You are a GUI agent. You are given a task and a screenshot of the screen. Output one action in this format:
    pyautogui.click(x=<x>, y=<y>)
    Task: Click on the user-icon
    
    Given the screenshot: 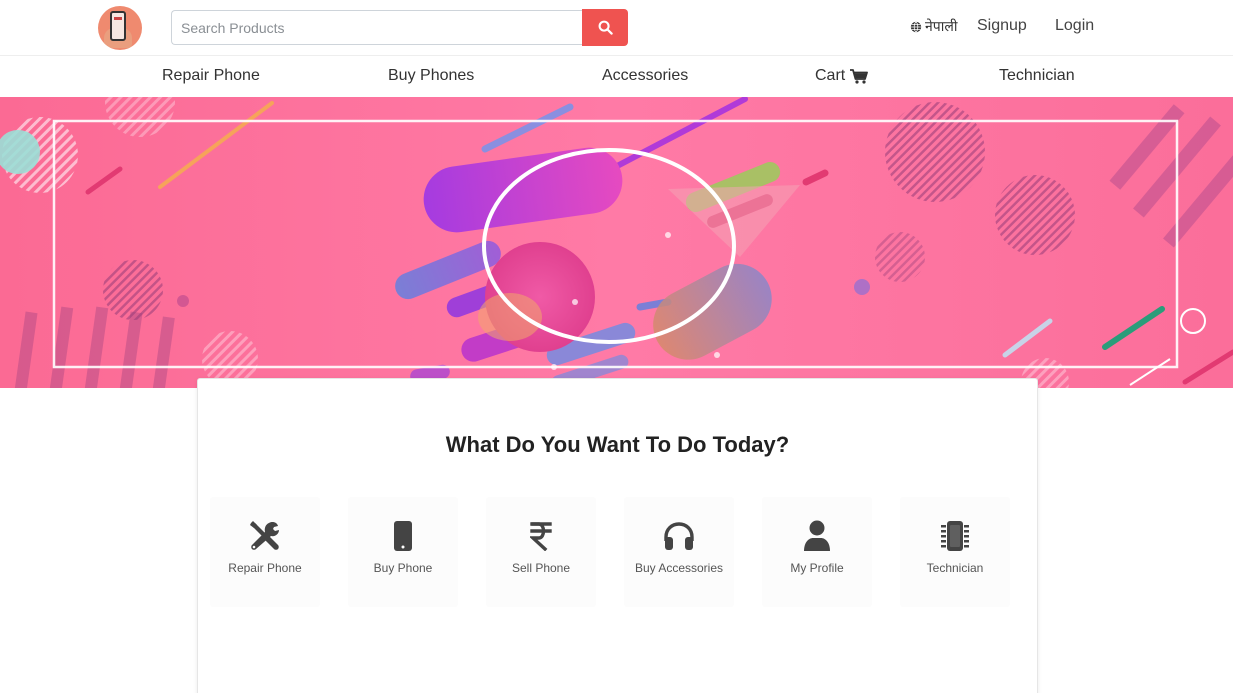 What is the action you would take?
    pyautogui.click(x=817, y=535)
    